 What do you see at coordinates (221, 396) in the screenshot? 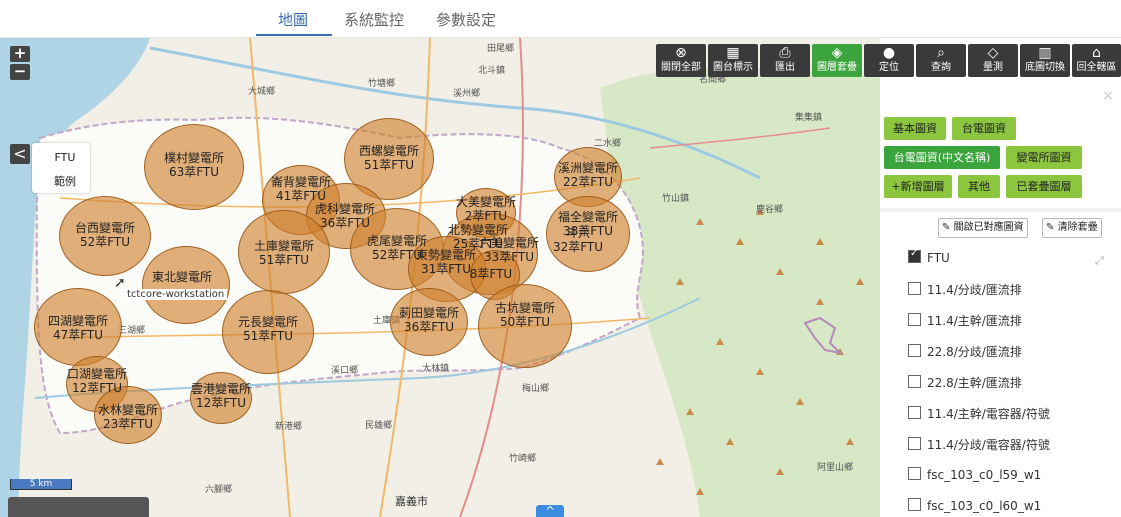
I see `substation-label: 雲港變電所 12萃FTU` at bounding box center [221, 396].